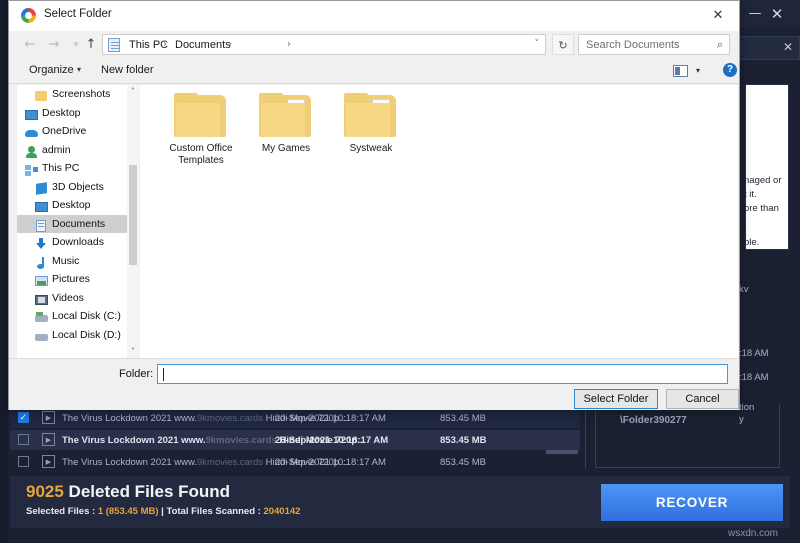 This screenshot has height=543, width=800. I want to click on sidebar-item-documents: Documents, so click(77, 223).